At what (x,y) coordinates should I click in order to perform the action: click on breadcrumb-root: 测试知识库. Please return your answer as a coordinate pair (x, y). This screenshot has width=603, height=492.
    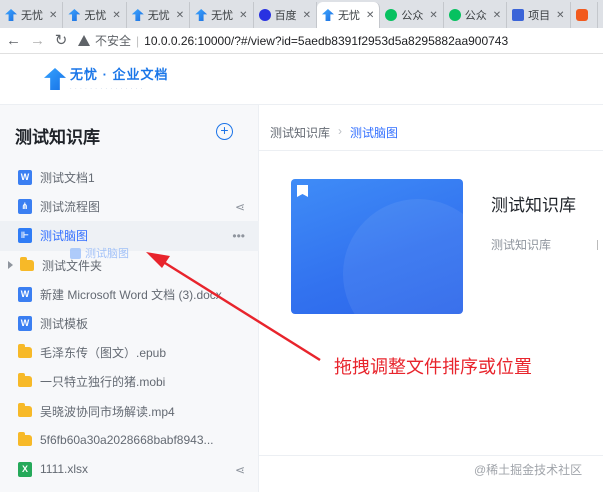
    Looking at the image, I should click on (300, 132).